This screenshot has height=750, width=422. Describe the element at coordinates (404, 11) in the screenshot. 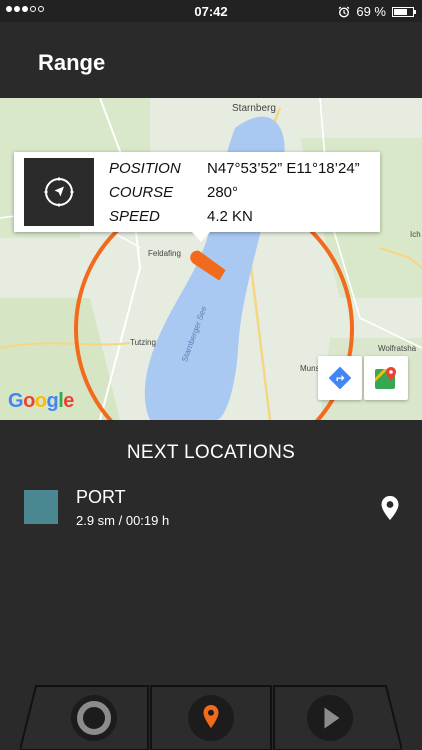

I see `battery-icon` at that location.